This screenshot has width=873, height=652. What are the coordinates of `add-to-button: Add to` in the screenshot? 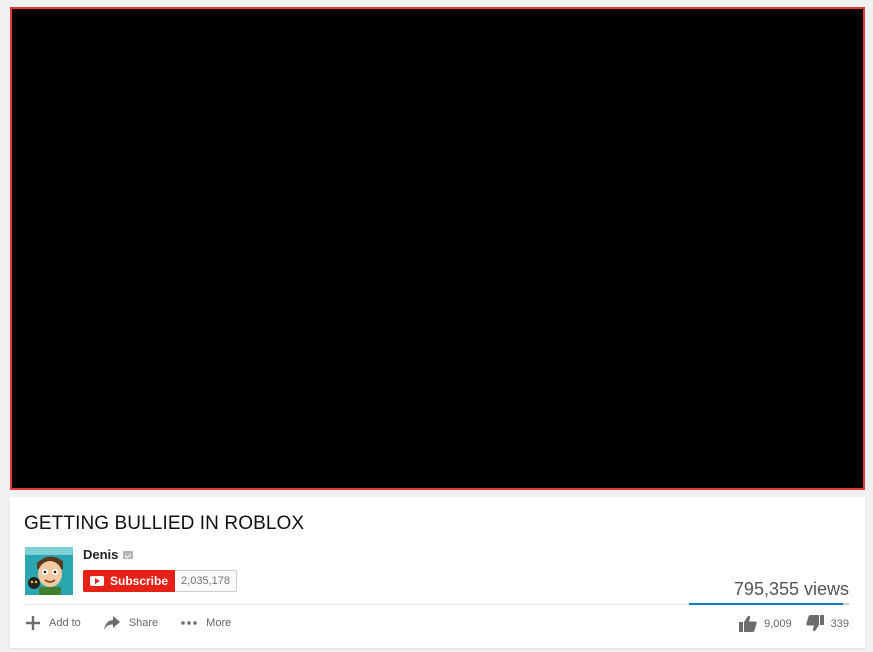 It's located at (53, 623).